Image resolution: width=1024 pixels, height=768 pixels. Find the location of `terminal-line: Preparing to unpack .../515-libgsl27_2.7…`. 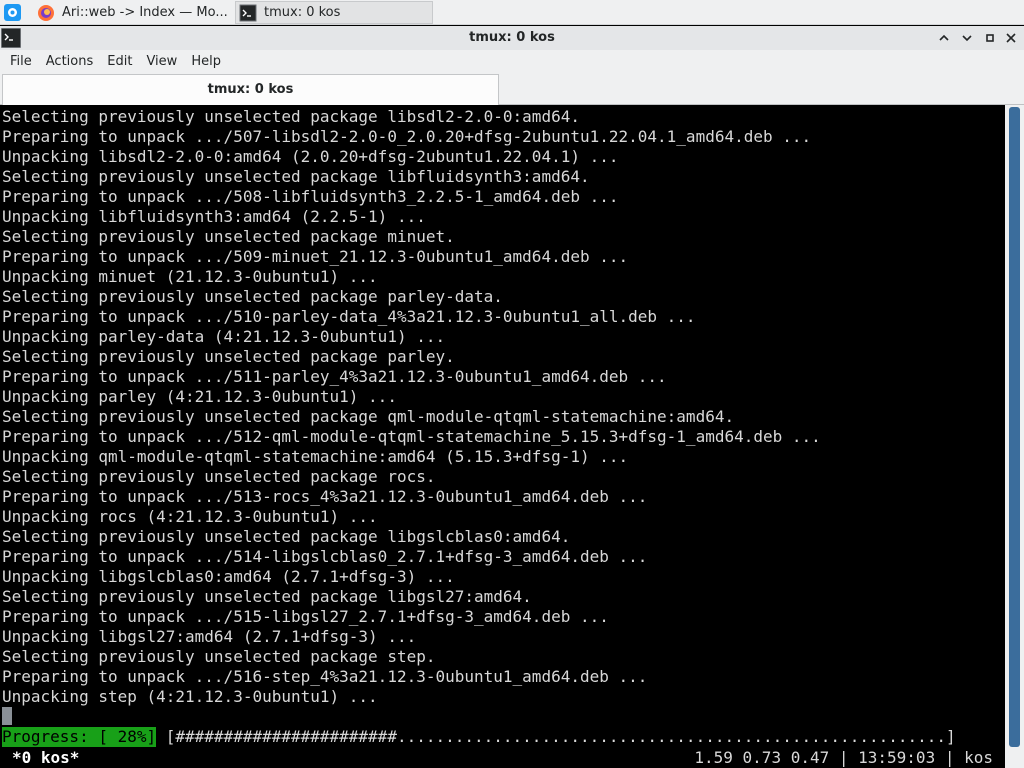

terminal-line: Preparing to unpack .../515-libgsl27_2.7… is located at coordinates (305, 616).